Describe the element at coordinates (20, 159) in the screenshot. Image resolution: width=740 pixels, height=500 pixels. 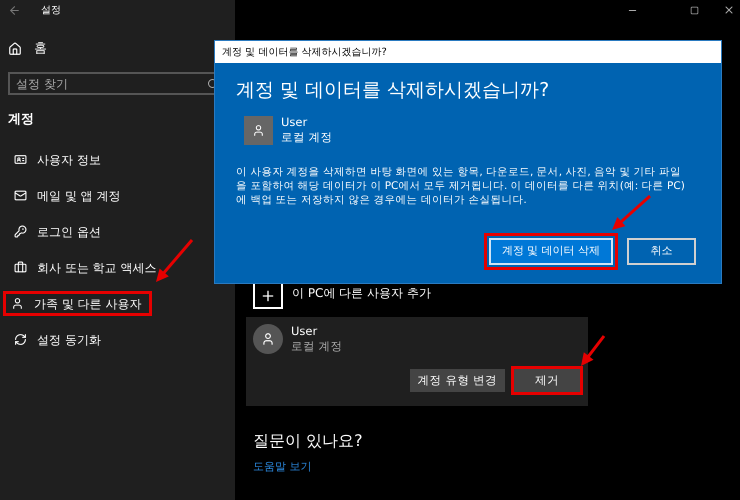
I see `id-card-icon` at that location.